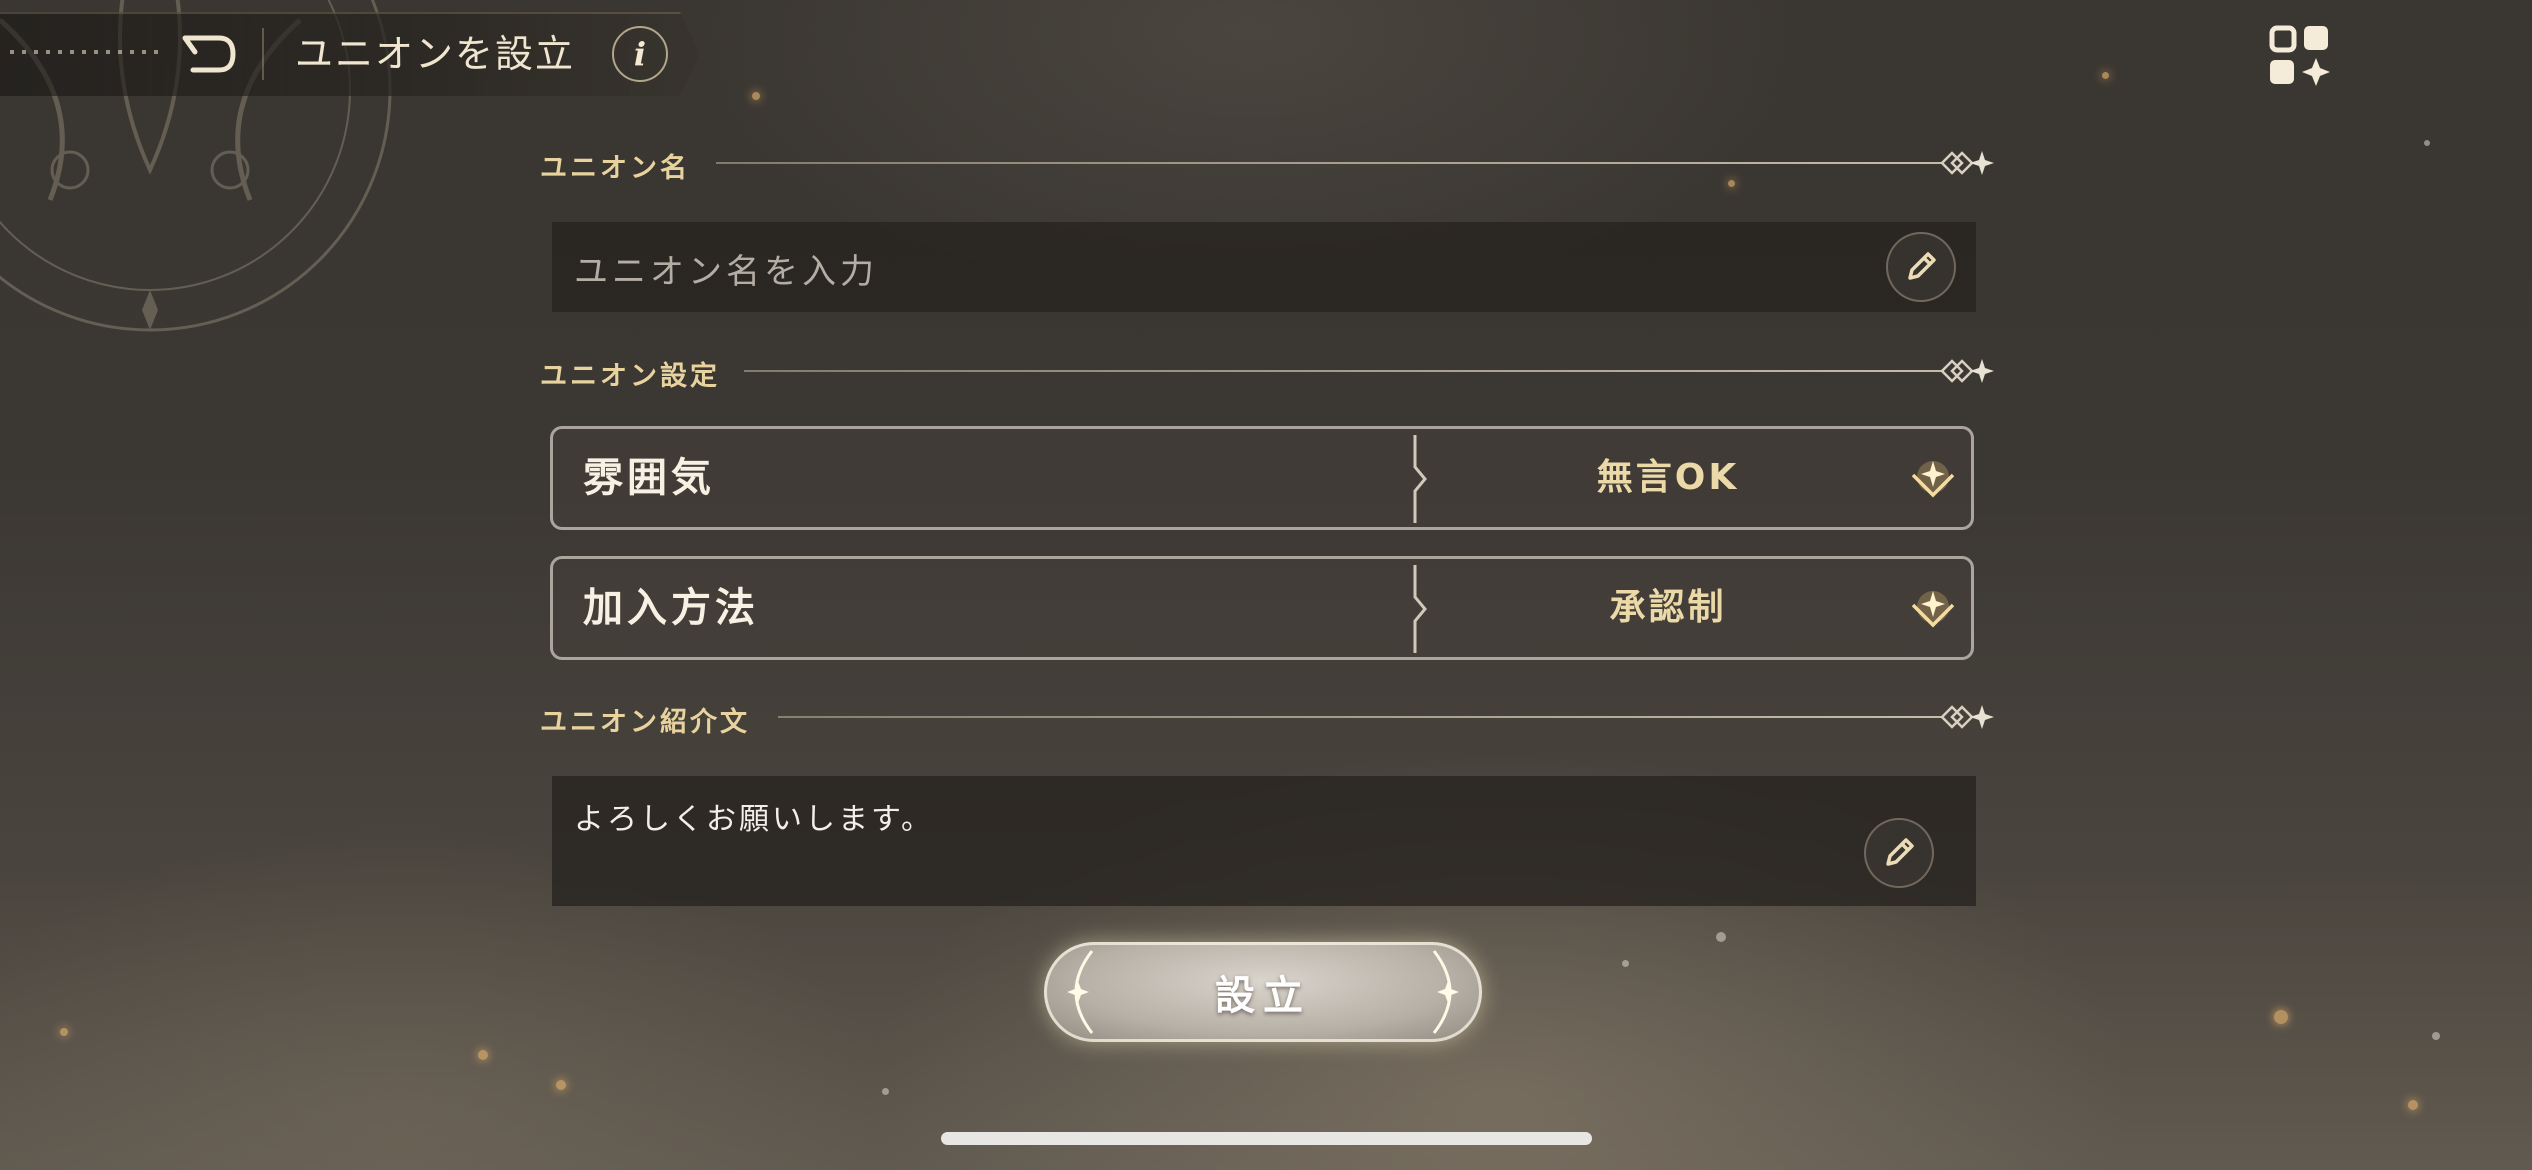 This screenshot has height=1170, width=2532. I want to click on button-ornament-right, so click(1445, 992).